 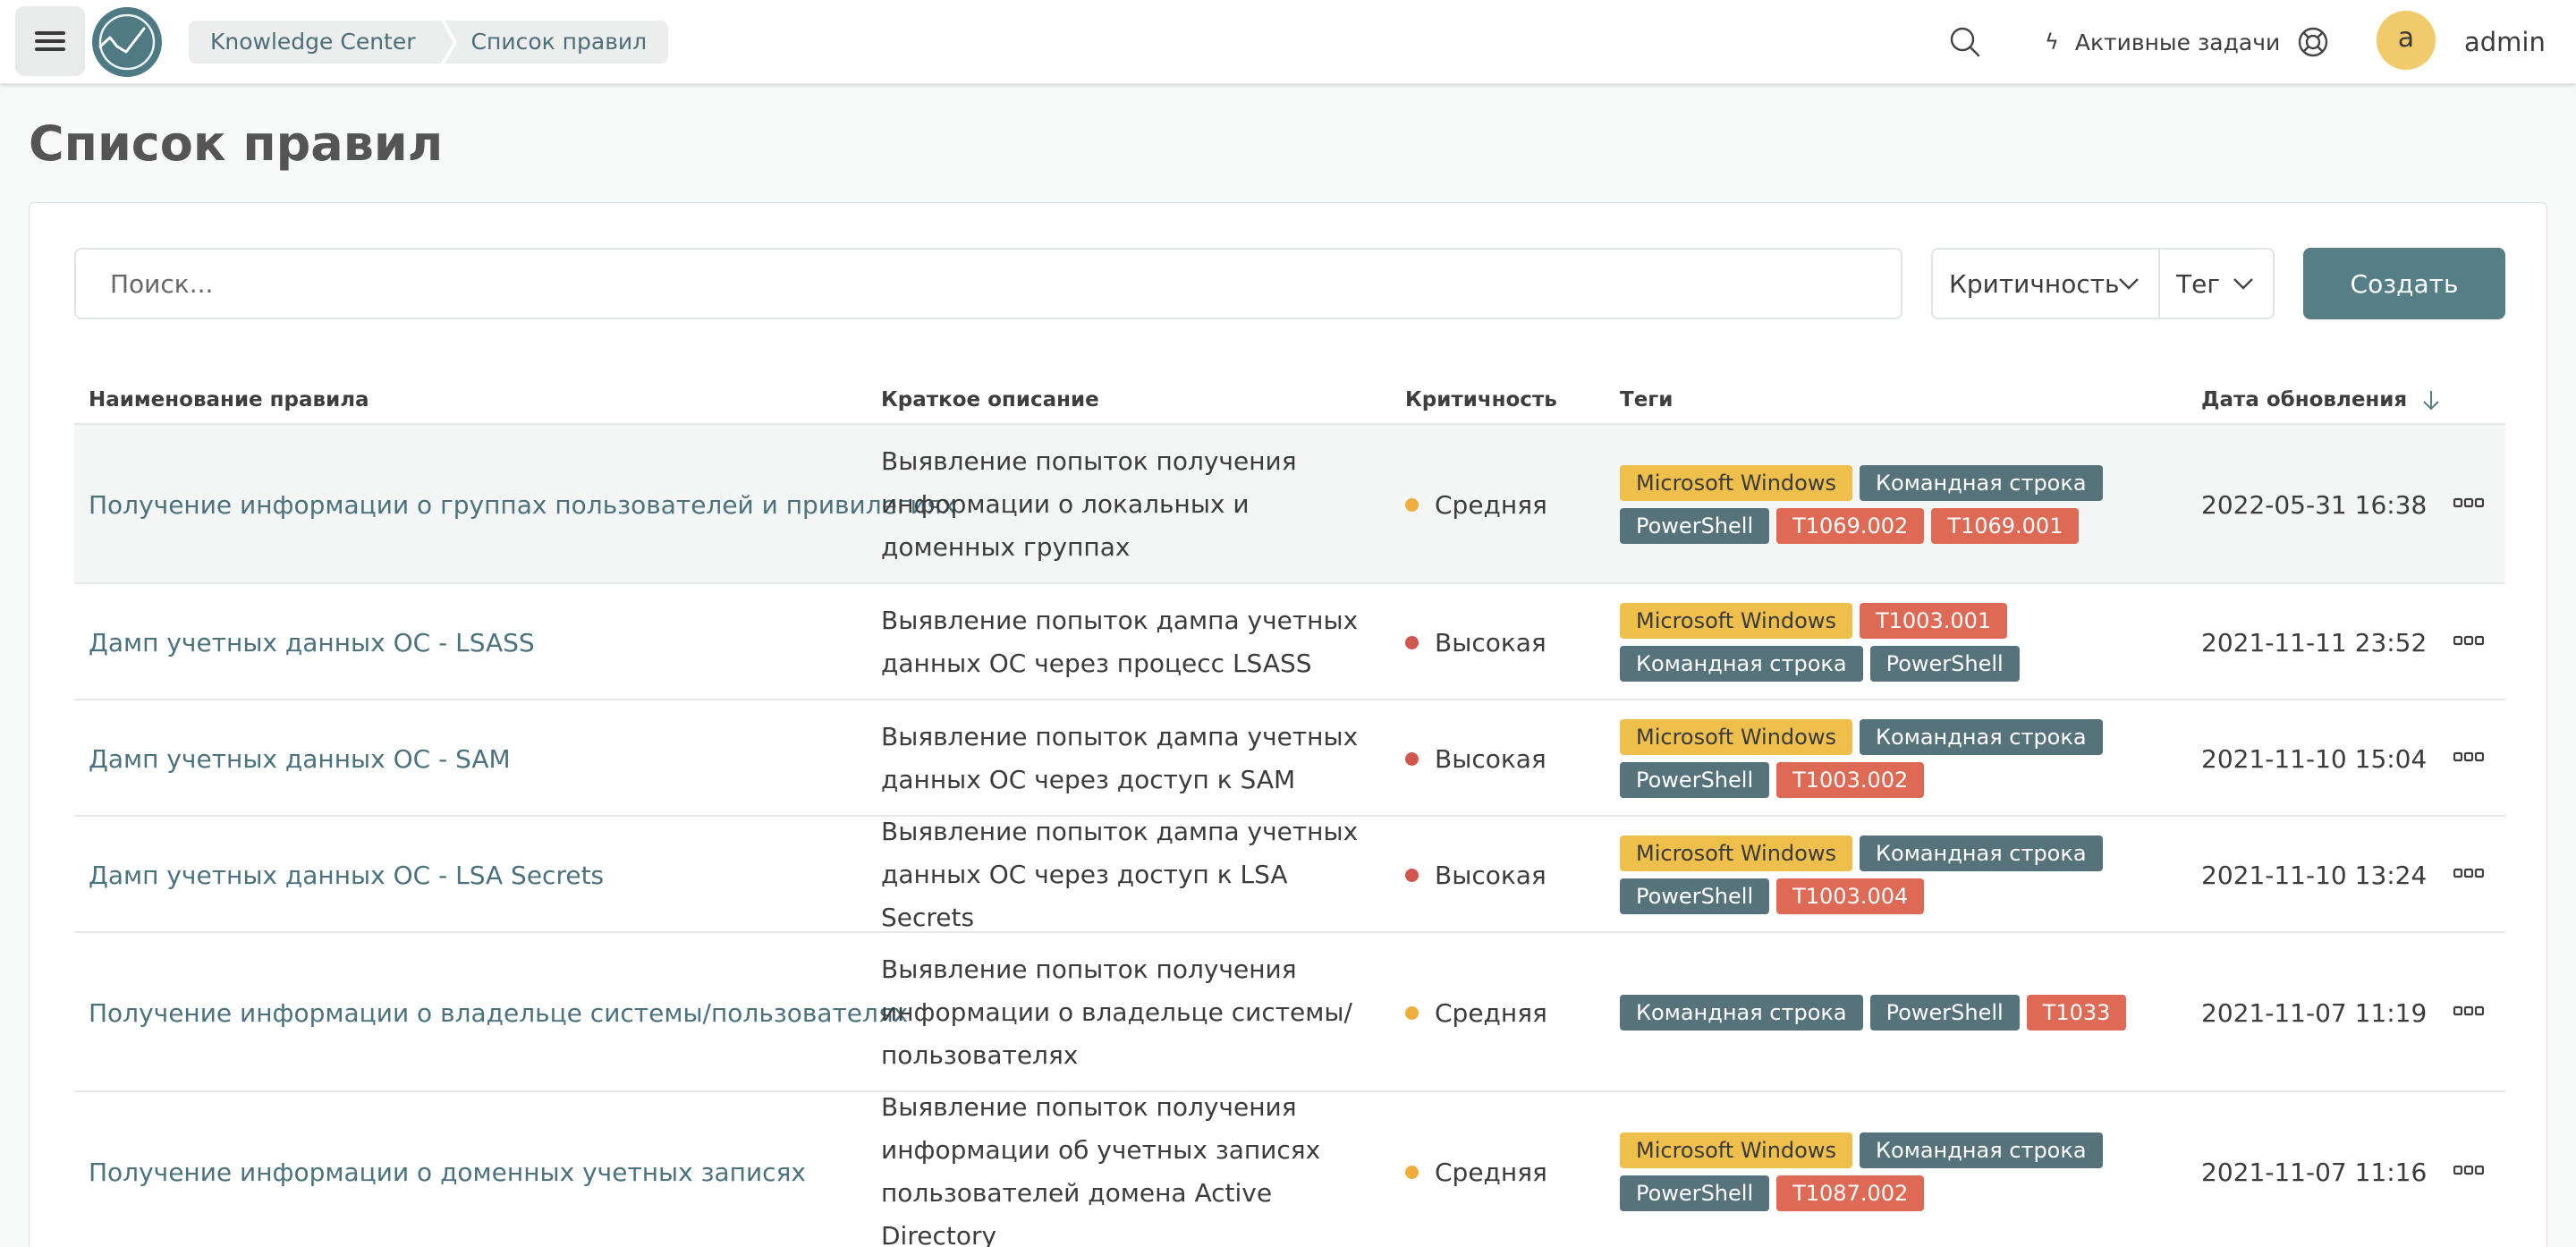 I want to click on breadcrumb-item-rules-list: Список правил, so click(x=556, y=42).